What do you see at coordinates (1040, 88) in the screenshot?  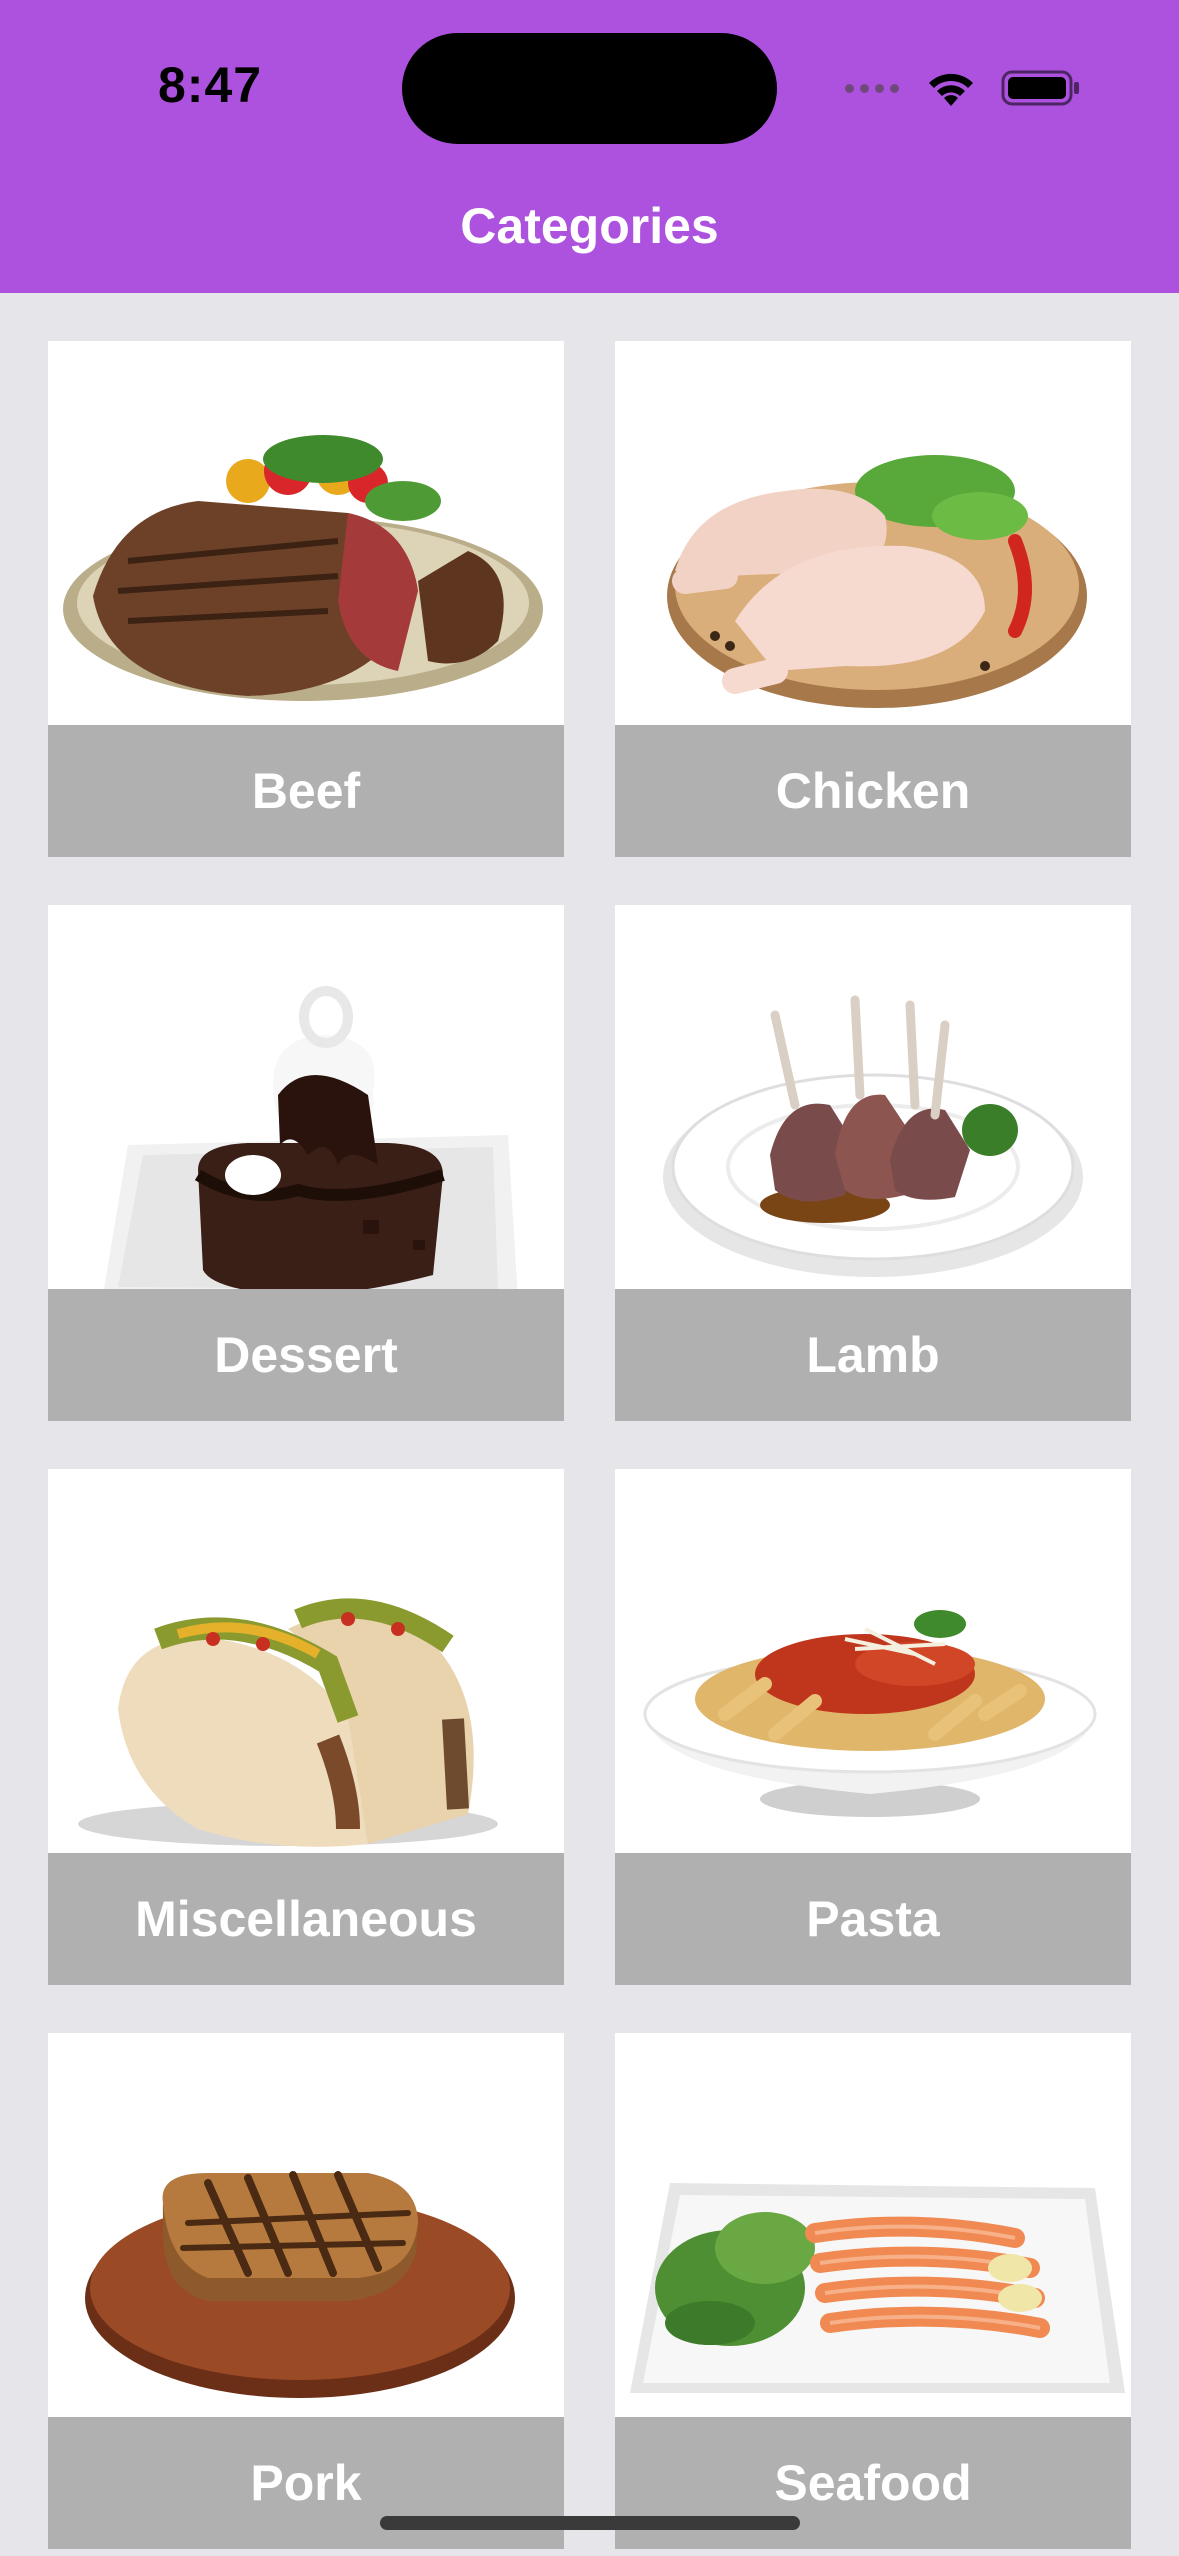 I see `battery-full-icon` at bounding box center [1040, 88].